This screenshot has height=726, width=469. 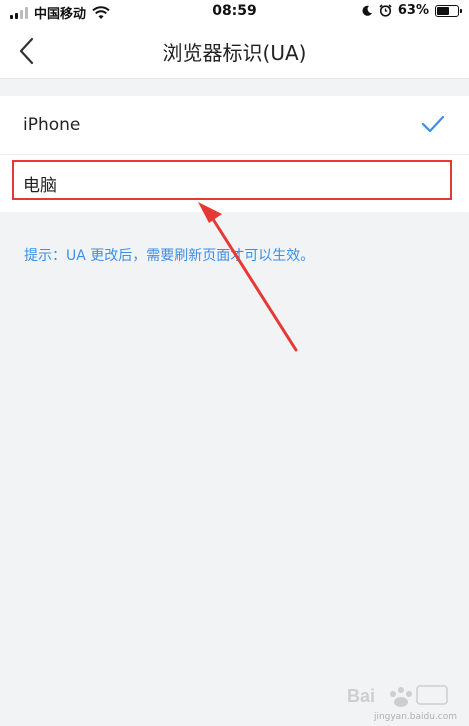 What do you see at coordinates (40, 186) in the screenshot?
I see `option-label: 电脑` at bounding box center [40, 186].